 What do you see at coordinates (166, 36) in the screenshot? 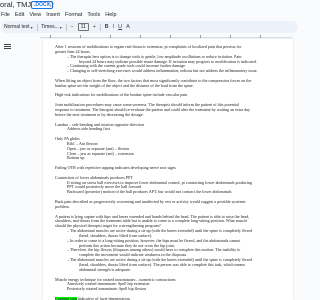
I see `ruler` at bounding box center [166, 36].